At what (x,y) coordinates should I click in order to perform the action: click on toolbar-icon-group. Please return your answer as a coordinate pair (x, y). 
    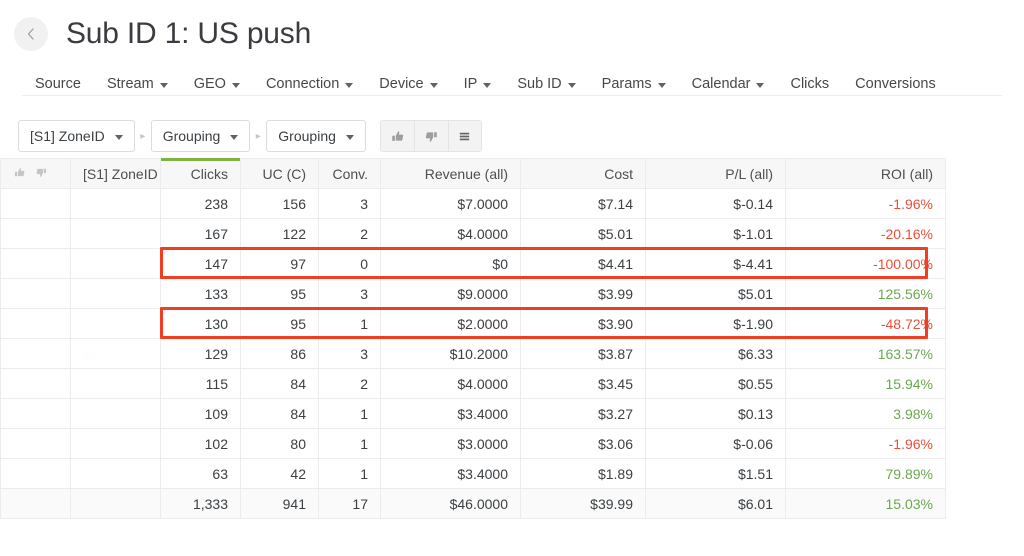
    Looking at the image, I should click on (430, 136).